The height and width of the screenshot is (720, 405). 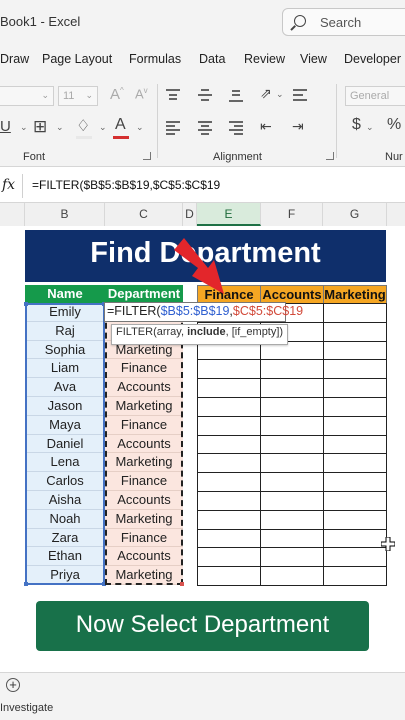 What do you see at coordinates (330, 156) in the screenshot?
I see `alignment-dialog-launcher-icon` at bounding box center [330, 156].